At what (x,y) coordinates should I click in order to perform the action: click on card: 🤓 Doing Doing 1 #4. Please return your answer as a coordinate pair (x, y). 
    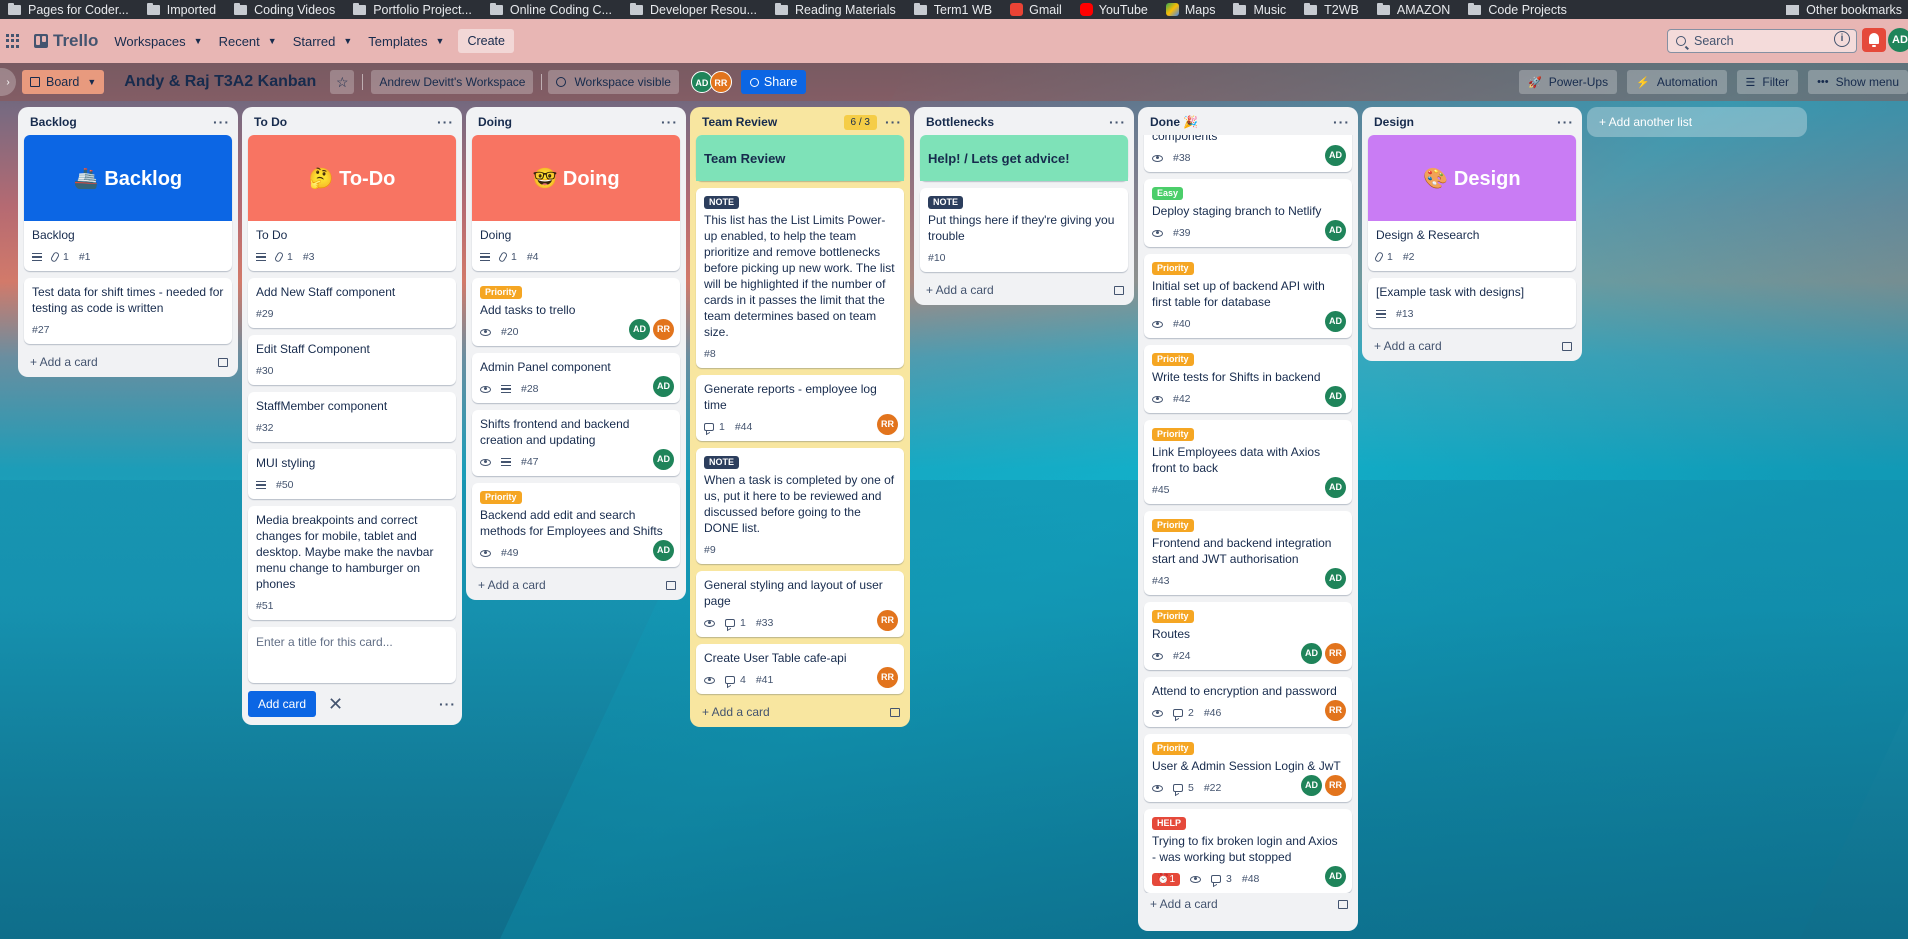
    Looking at the image, I should click on (576, 203).